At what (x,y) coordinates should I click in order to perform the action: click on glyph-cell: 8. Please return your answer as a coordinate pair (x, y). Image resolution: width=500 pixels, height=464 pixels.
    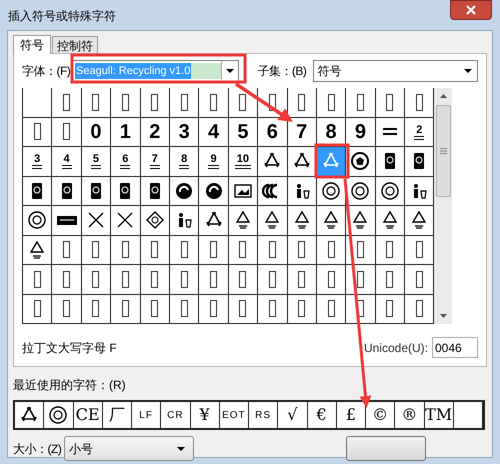
    Looking at the image, I should click on (185, 161).